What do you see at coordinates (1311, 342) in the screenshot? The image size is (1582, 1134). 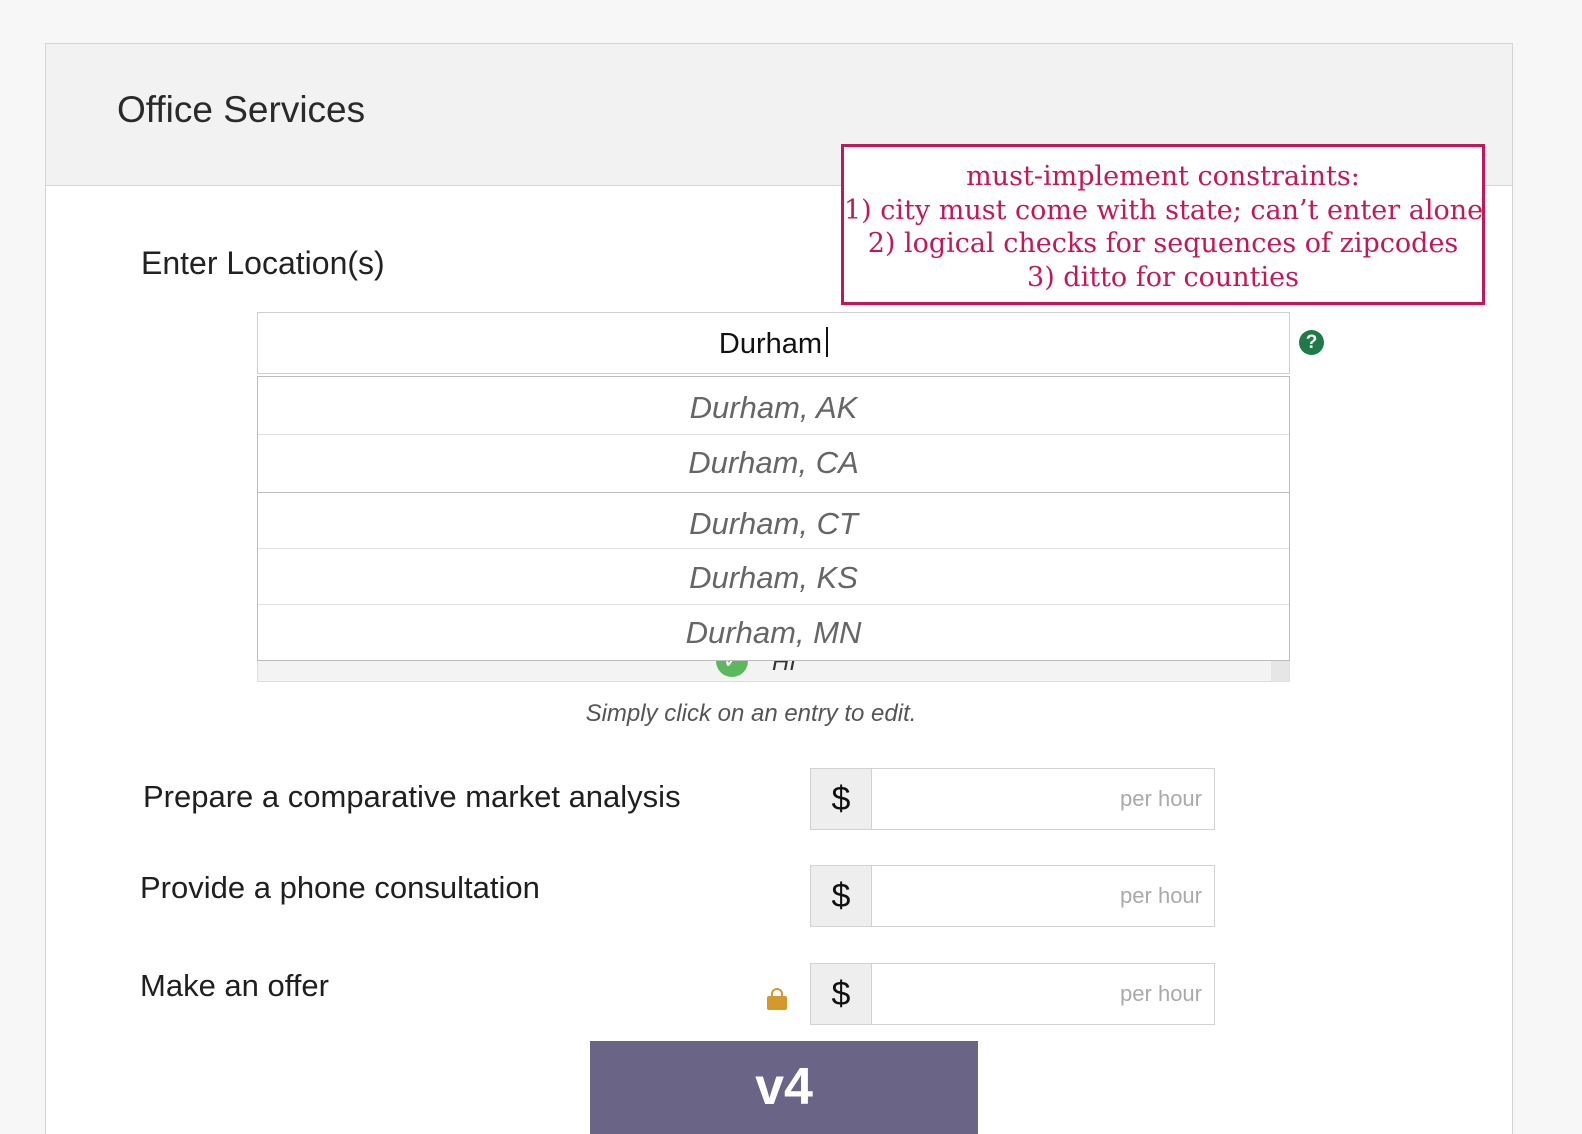 I see `help-icon: ?` at bounding box center [1311, 342].